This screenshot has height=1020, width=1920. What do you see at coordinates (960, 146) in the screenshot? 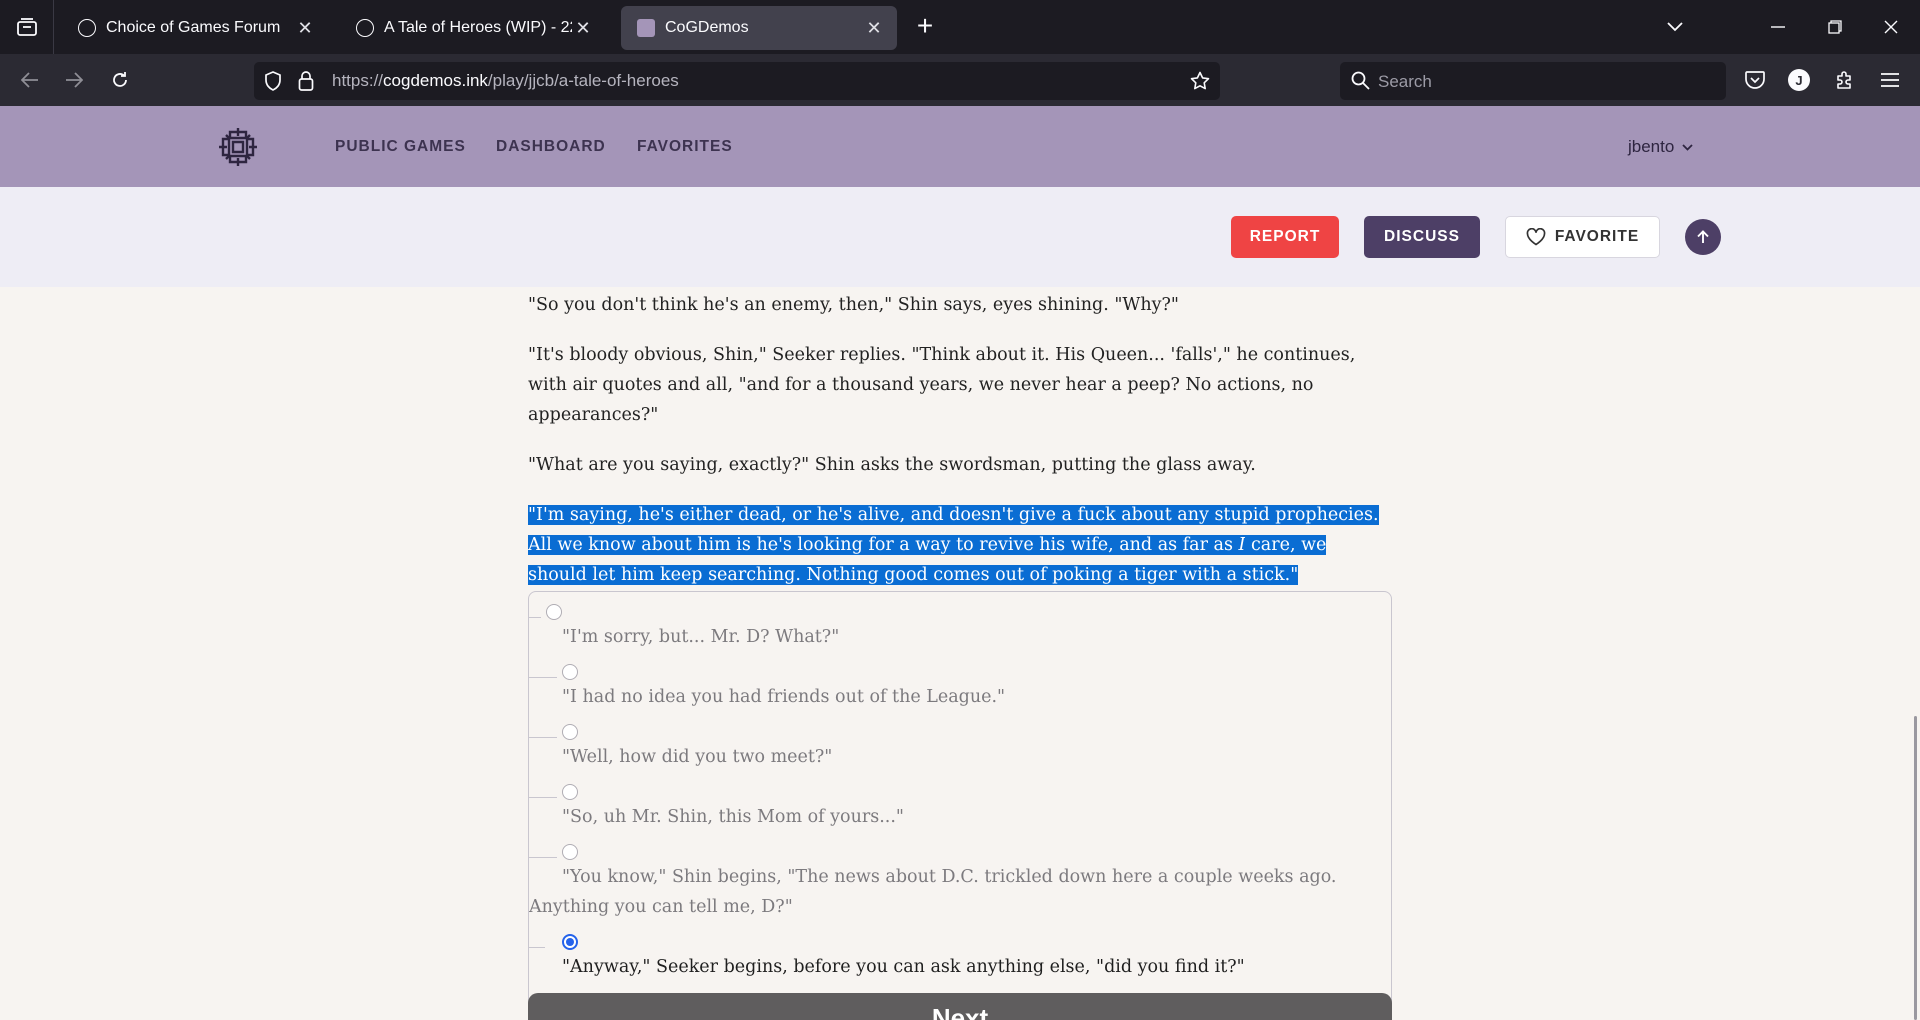
I see `site-header: PUBLIC GAMES DASHBOARD FAVORITES jbento` at bounding box center [960, 146].